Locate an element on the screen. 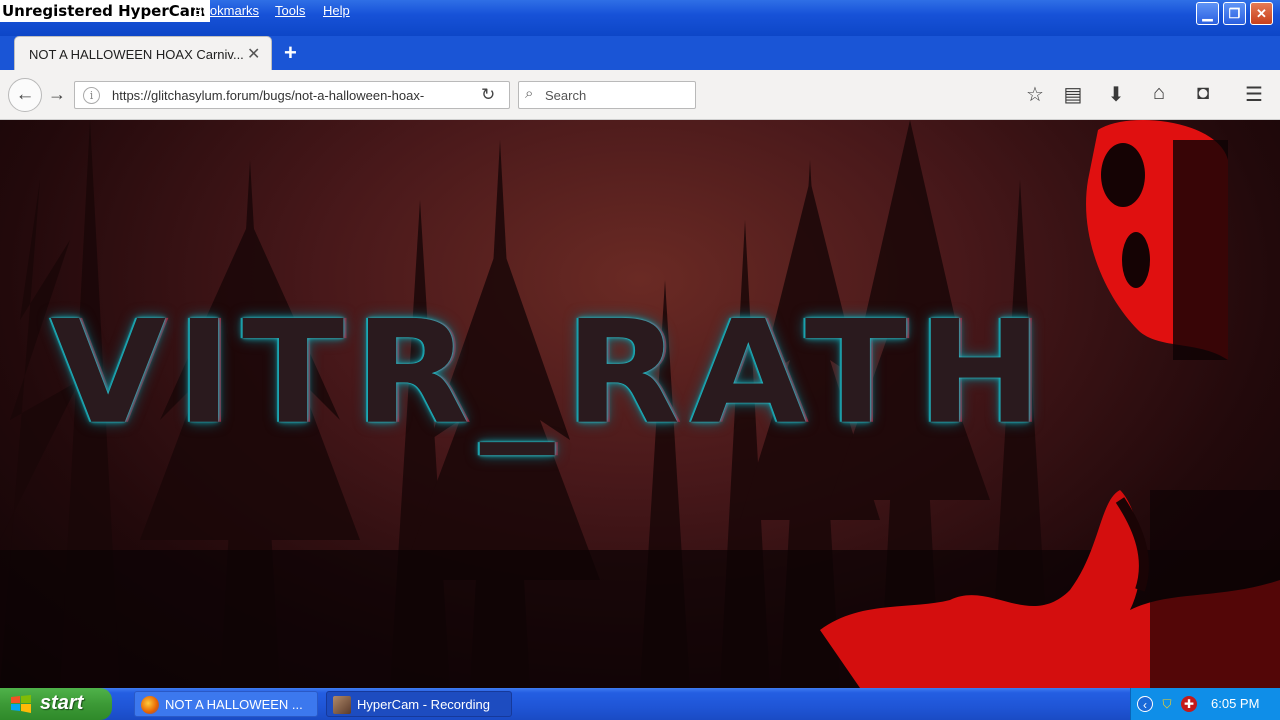  menu-bookmarks: Bookmarks is located at coordinates (226, 10).